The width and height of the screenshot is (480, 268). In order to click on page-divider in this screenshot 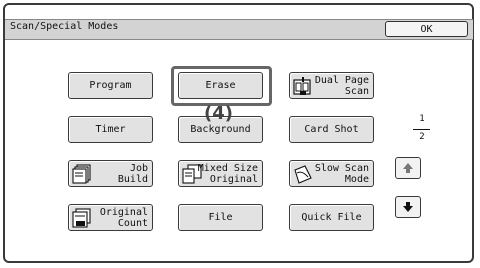, I will do `click(421, 129)`.